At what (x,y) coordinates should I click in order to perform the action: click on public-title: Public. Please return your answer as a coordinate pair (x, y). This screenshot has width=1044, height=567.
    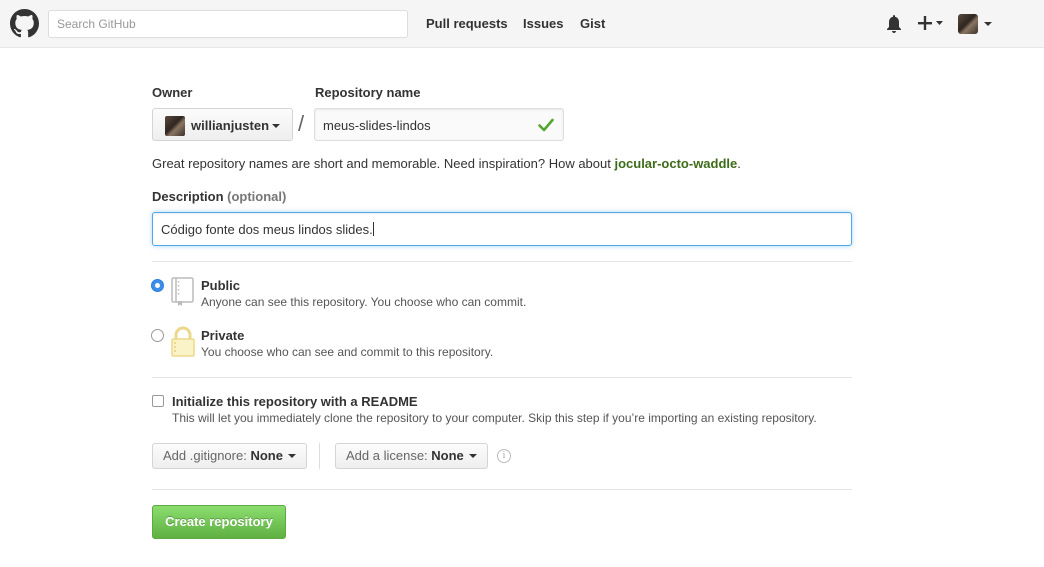
    Looking at the image, I should click on (221, 285).